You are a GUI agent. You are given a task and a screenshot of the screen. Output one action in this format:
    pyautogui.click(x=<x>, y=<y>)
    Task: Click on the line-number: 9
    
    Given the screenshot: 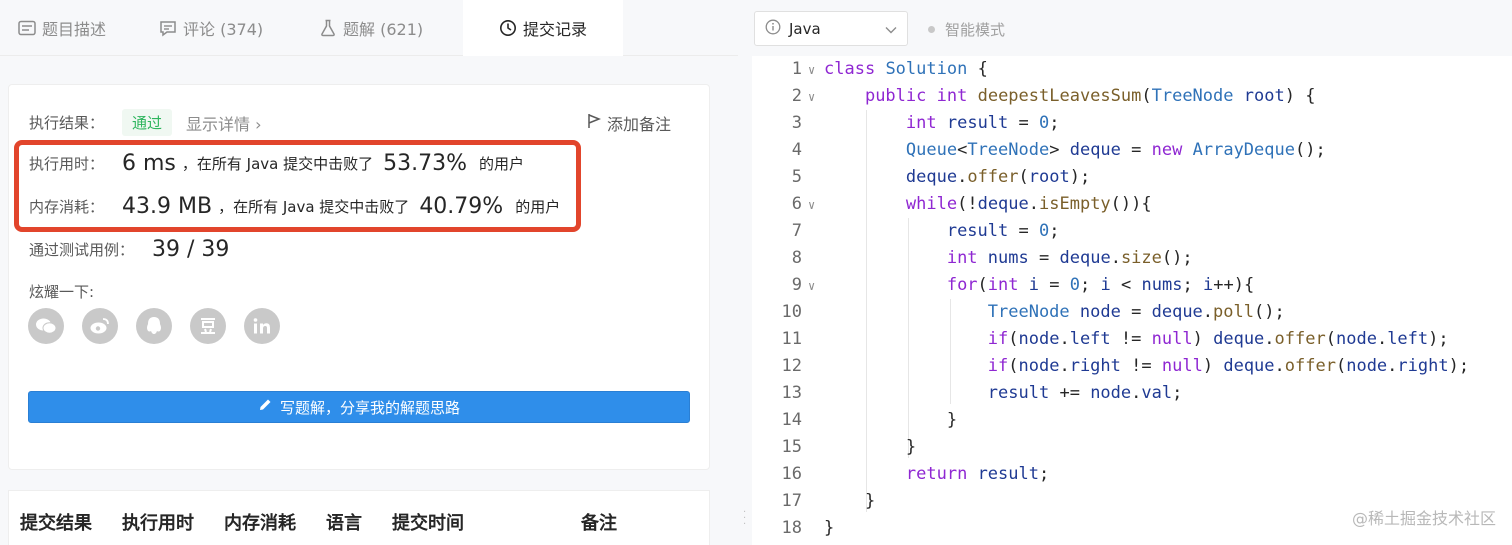 What is the action you would take?
    pyautogui.click(x=796, y=285)
    